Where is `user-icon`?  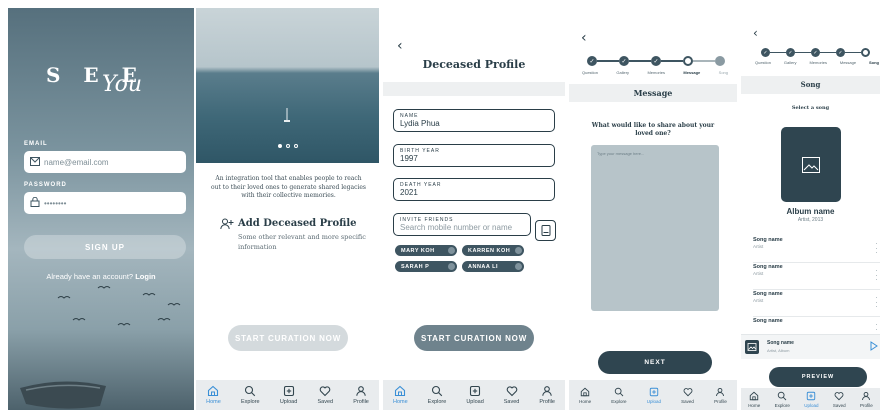 user-icon is located at coordinates (361, 391).